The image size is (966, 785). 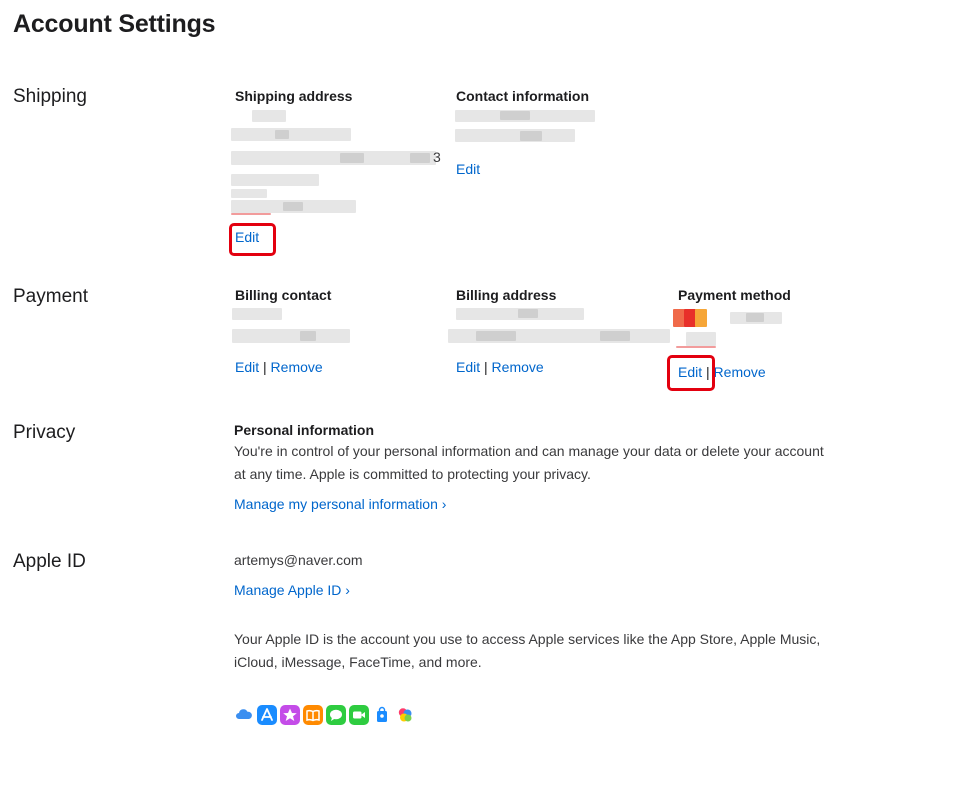 I want to click on billing-contact-actions: Edit | Remove, so click(x=279, y=367).